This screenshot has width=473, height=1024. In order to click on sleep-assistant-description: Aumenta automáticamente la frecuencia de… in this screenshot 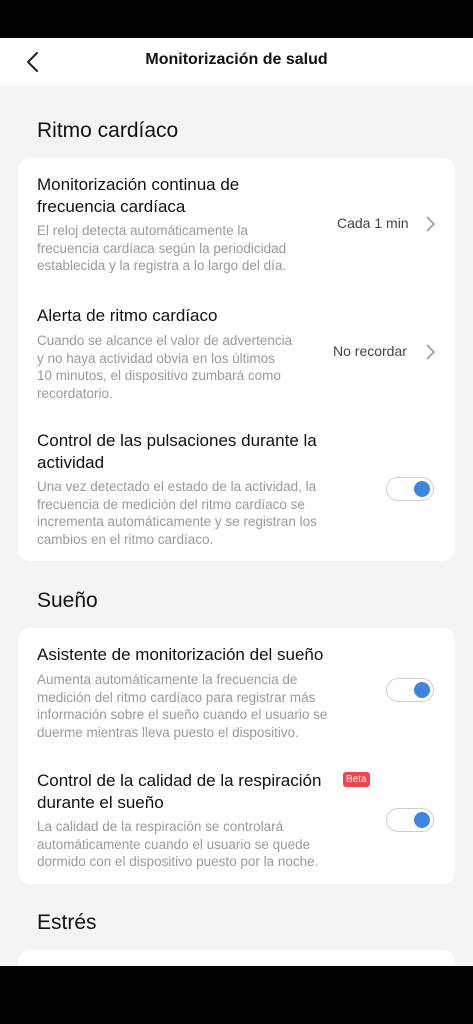, I will do `click(182, 706)`.